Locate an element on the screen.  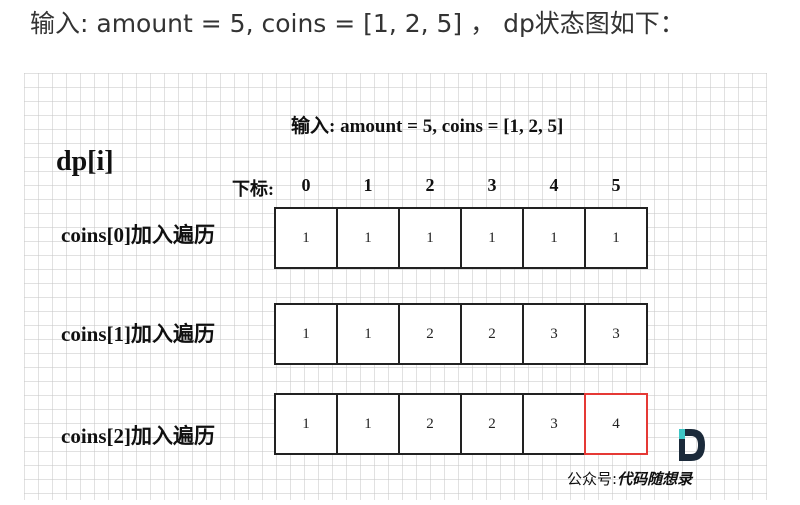
row-label: coins[0]加入遍历 is located at coordinates (138, 235).